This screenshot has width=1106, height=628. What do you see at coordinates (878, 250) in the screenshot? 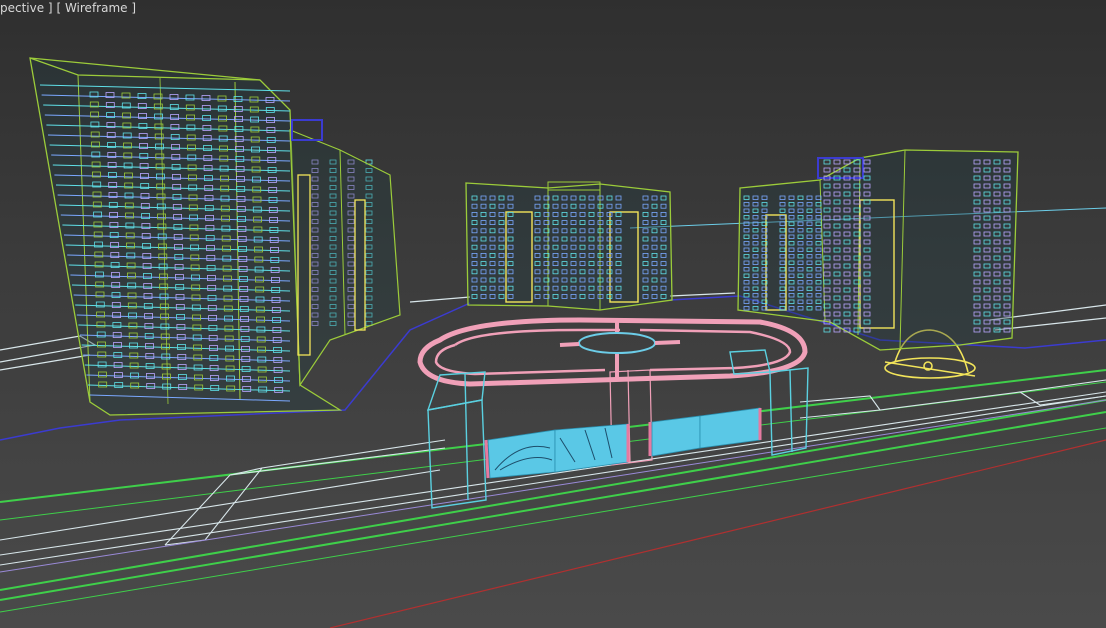
I see `tower-right` at bounding box center [878, 250].